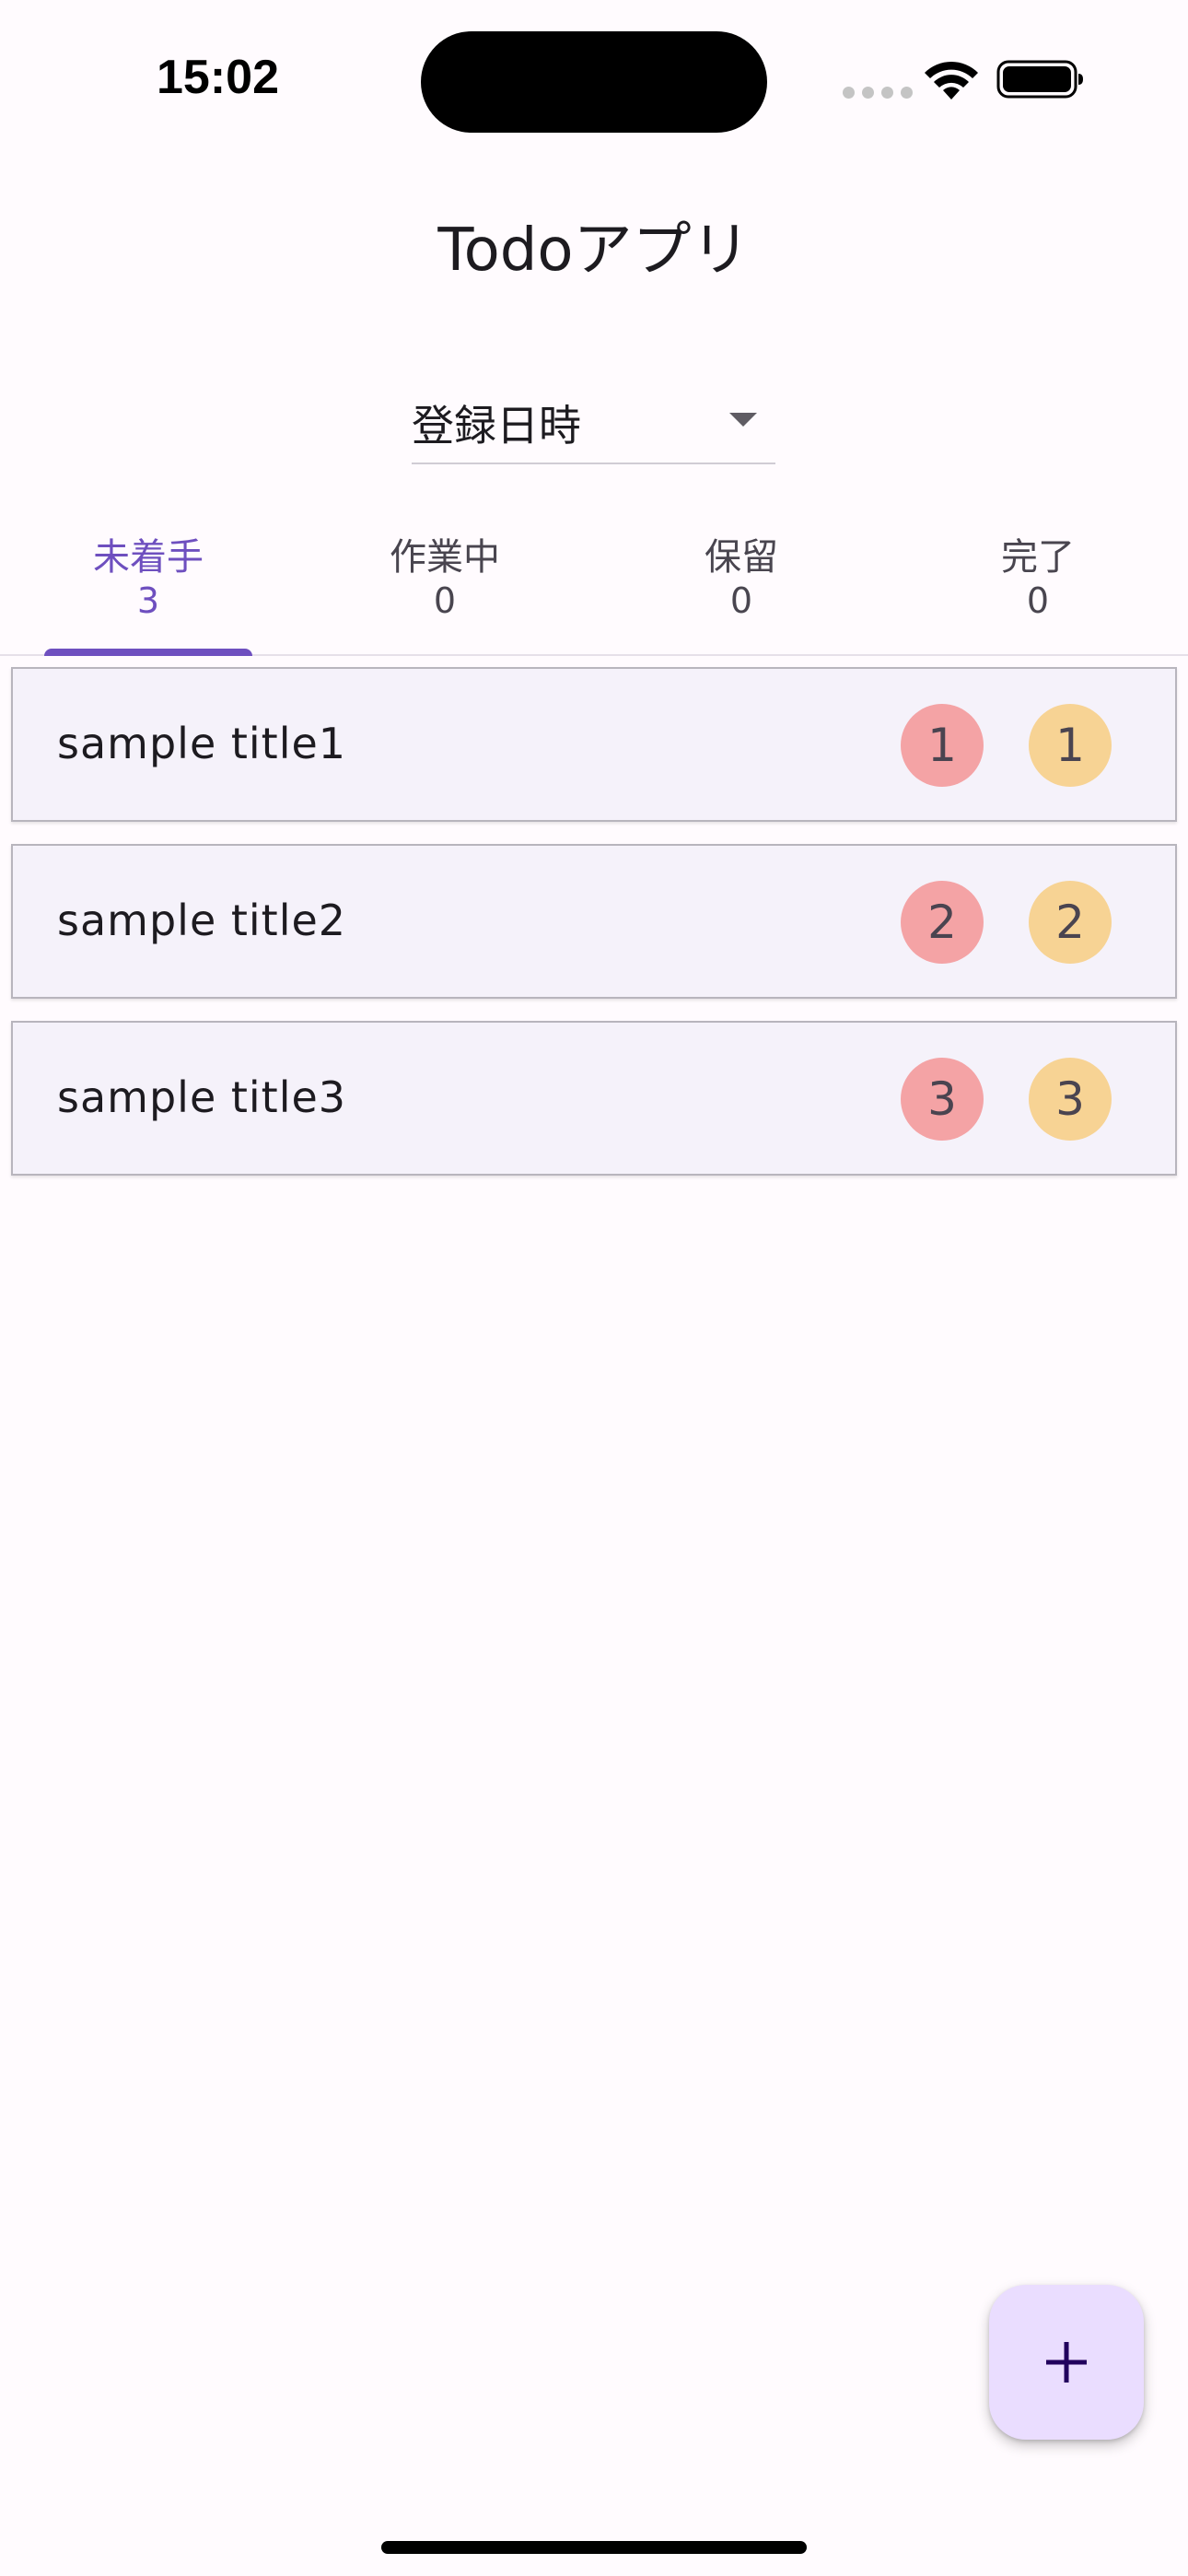  What do you see at coordinates (202, 920) in the screenshot?
I see `todo-title: sample title2` at bounding box center [202, 920].